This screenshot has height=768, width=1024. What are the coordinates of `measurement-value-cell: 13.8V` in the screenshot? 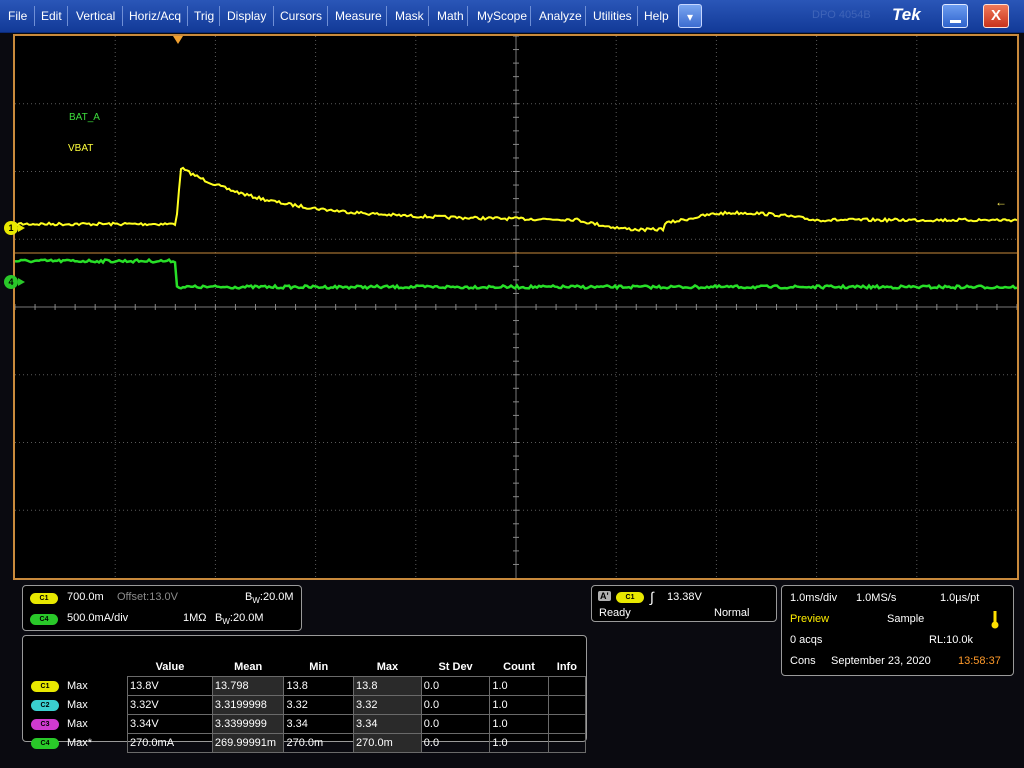 It's located at (170, 686).